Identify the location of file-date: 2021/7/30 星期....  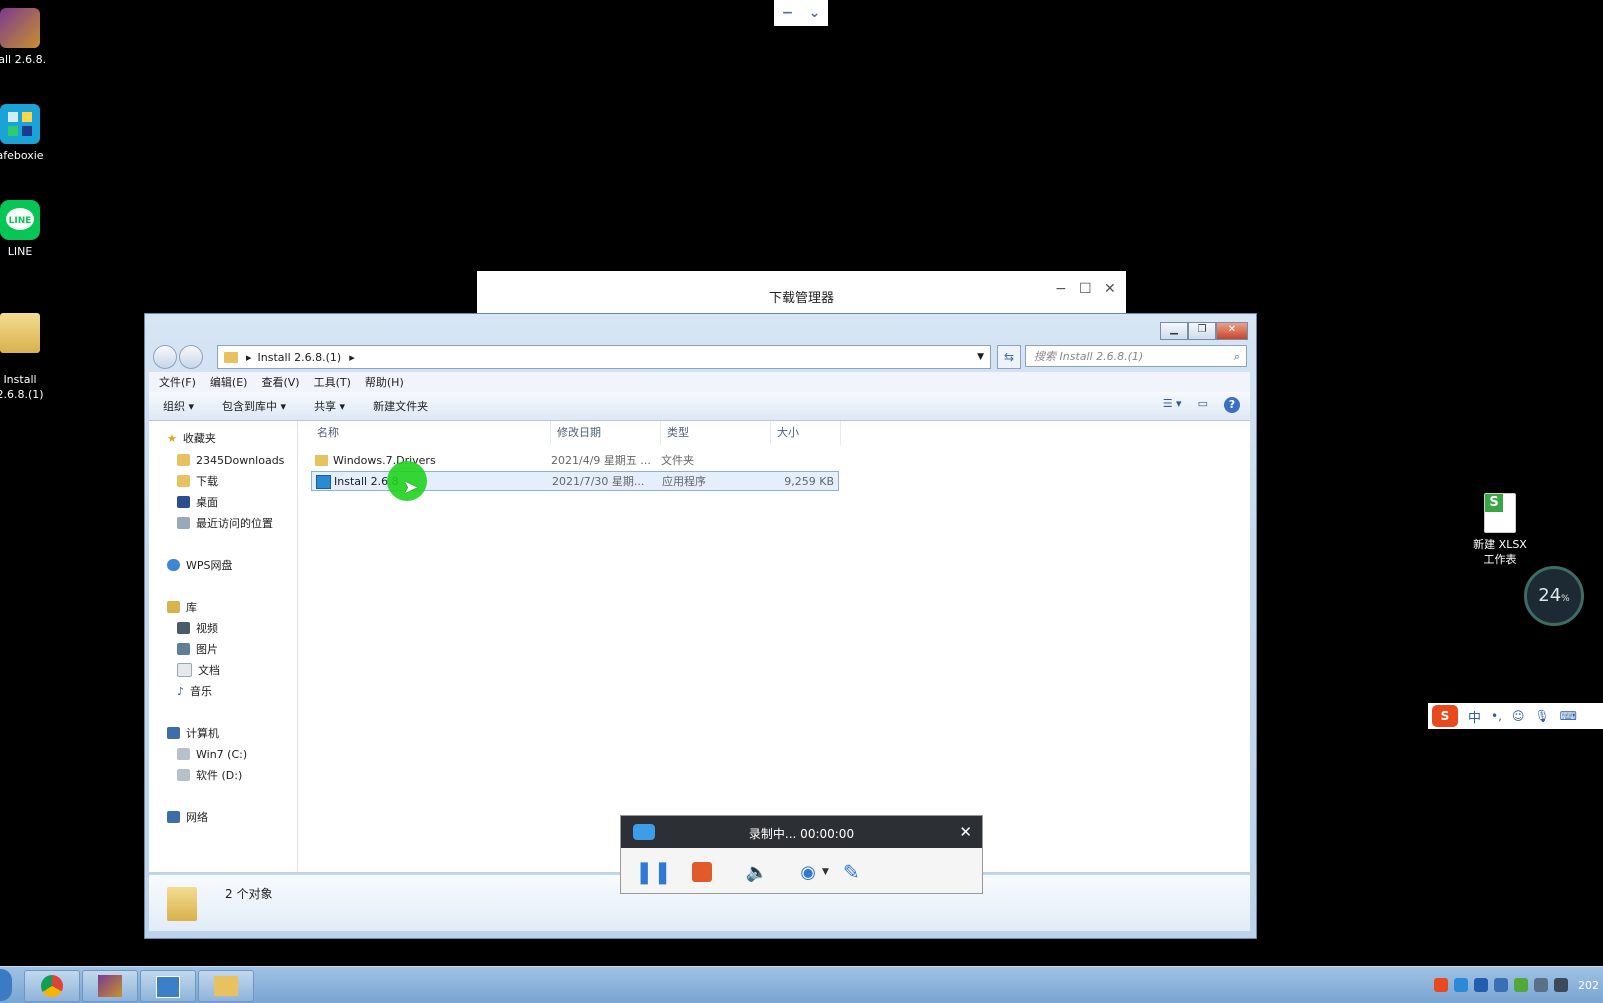
(598, 481).